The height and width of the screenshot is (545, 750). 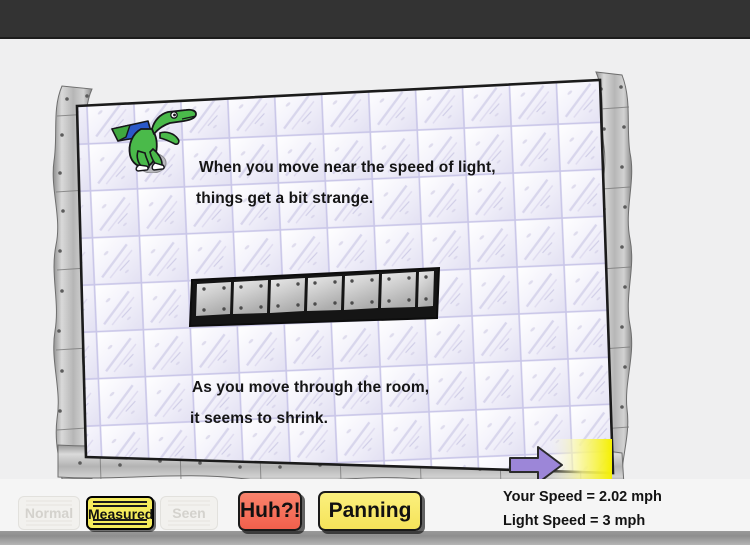 What do you see at coordinates (347, 167) in the screenshot?
I see `room-message-1-line-1: When you move near the speed of light,` at bounding box center [347, 167].